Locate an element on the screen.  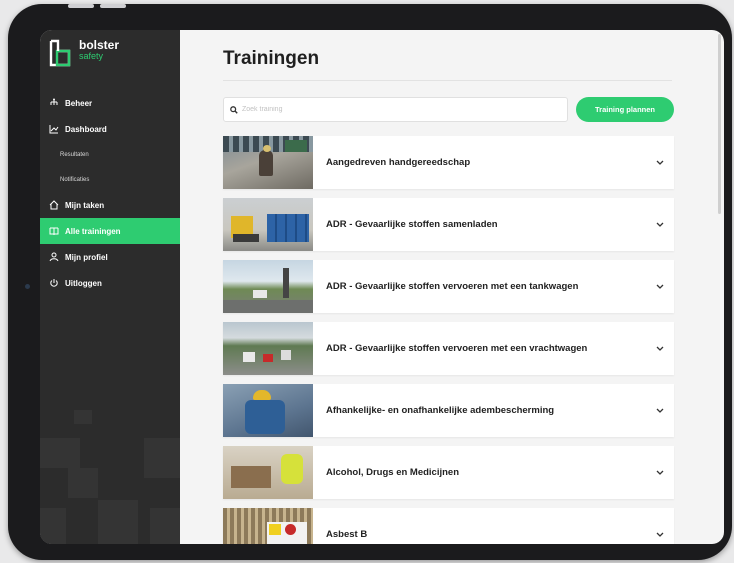
search-input is located at coordinates (392, 109).